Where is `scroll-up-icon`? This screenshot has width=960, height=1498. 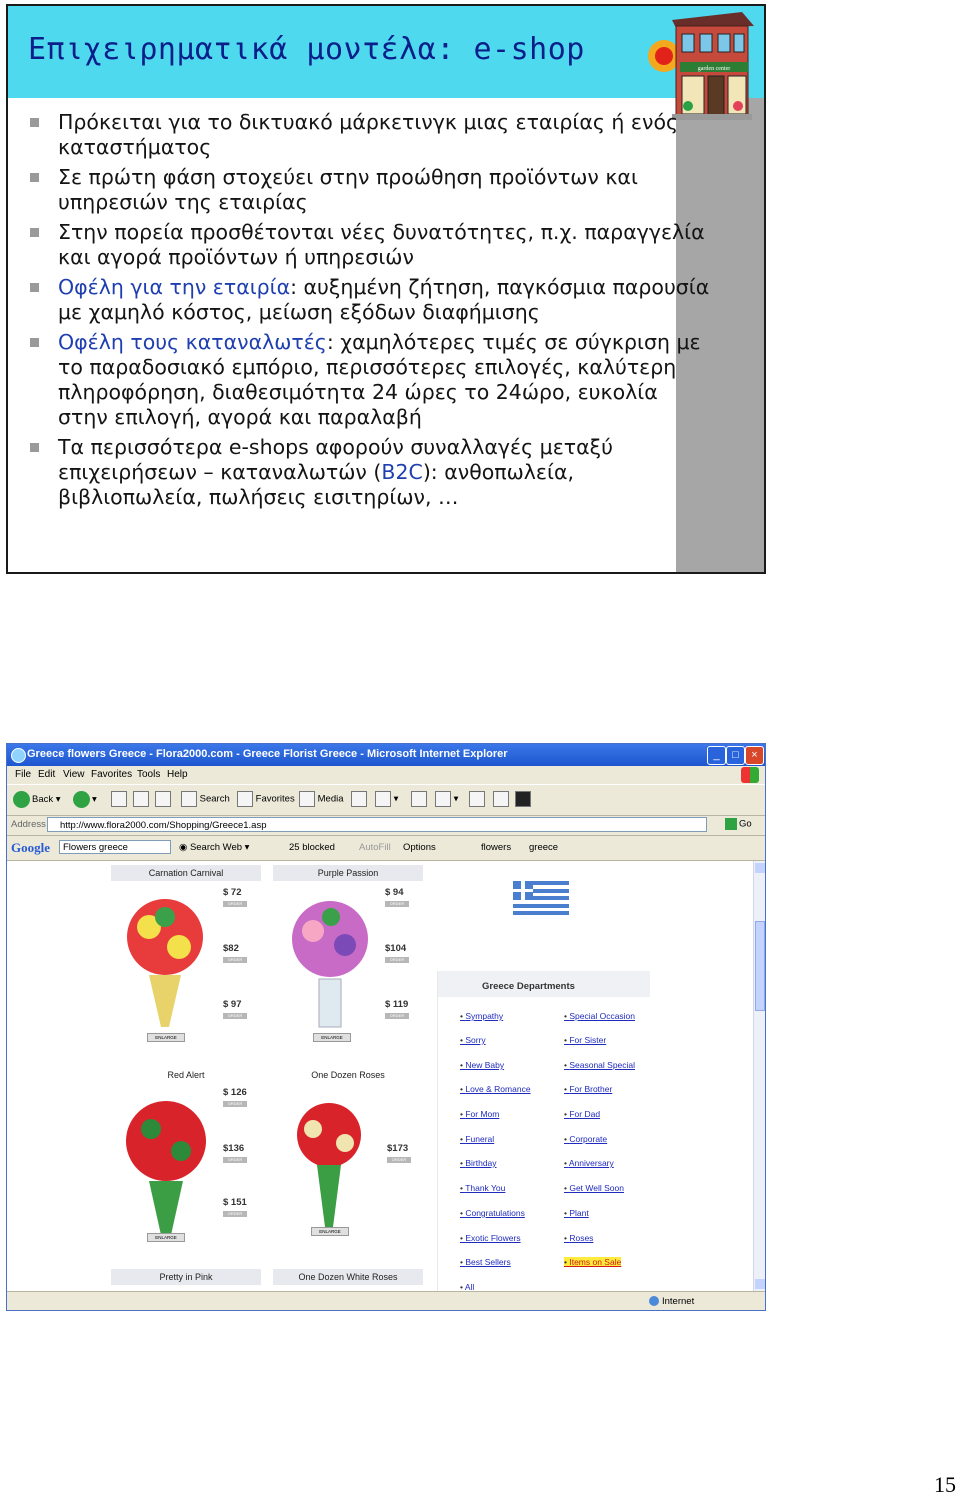 scroll-up-icon is located at coordinates (760, 868).